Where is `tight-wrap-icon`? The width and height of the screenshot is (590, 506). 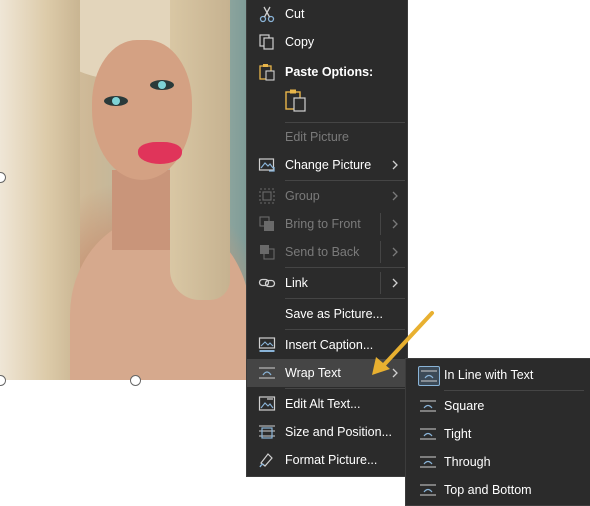 tight-wrap-icon is located at coordinates (428, 434).